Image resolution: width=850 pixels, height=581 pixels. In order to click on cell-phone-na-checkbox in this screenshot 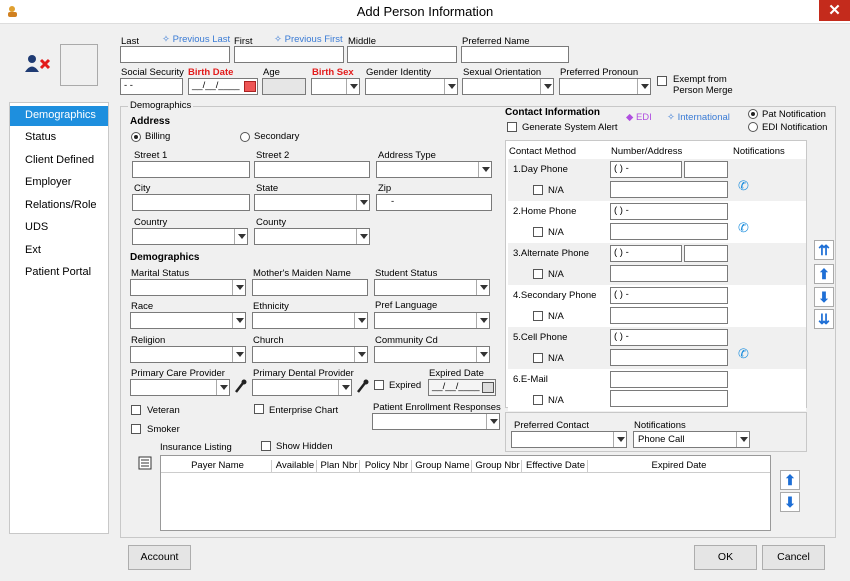, I will do `click(538, 358)`.